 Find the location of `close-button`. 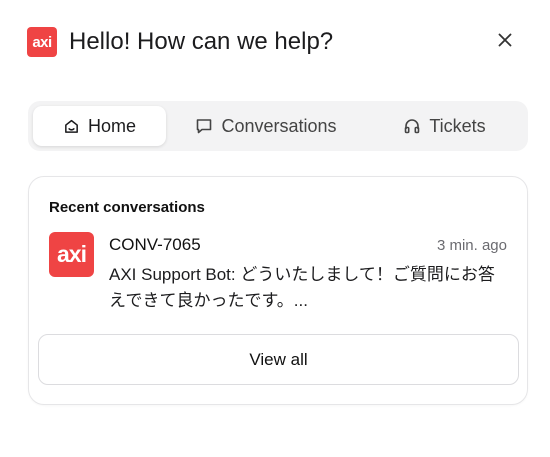

close-button is located at coordinates (505, 42).